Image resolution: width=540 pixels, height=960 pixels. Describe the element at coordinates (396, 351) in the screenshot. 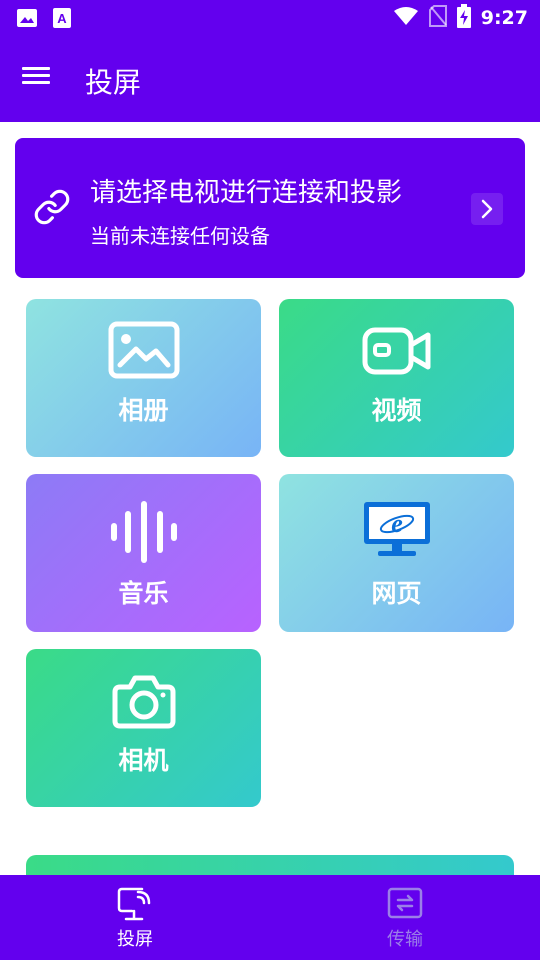

I see `video-camera-icon` at that location.